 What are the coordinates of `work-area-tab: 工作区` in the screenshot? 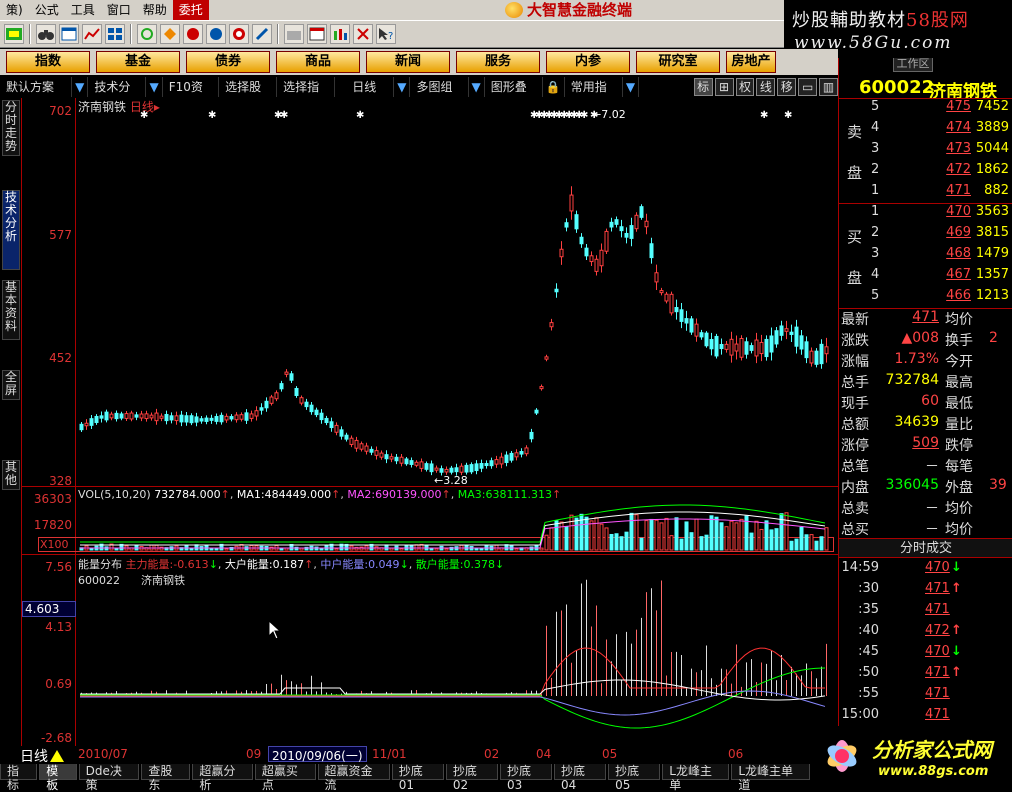 It's located at (913, 65).